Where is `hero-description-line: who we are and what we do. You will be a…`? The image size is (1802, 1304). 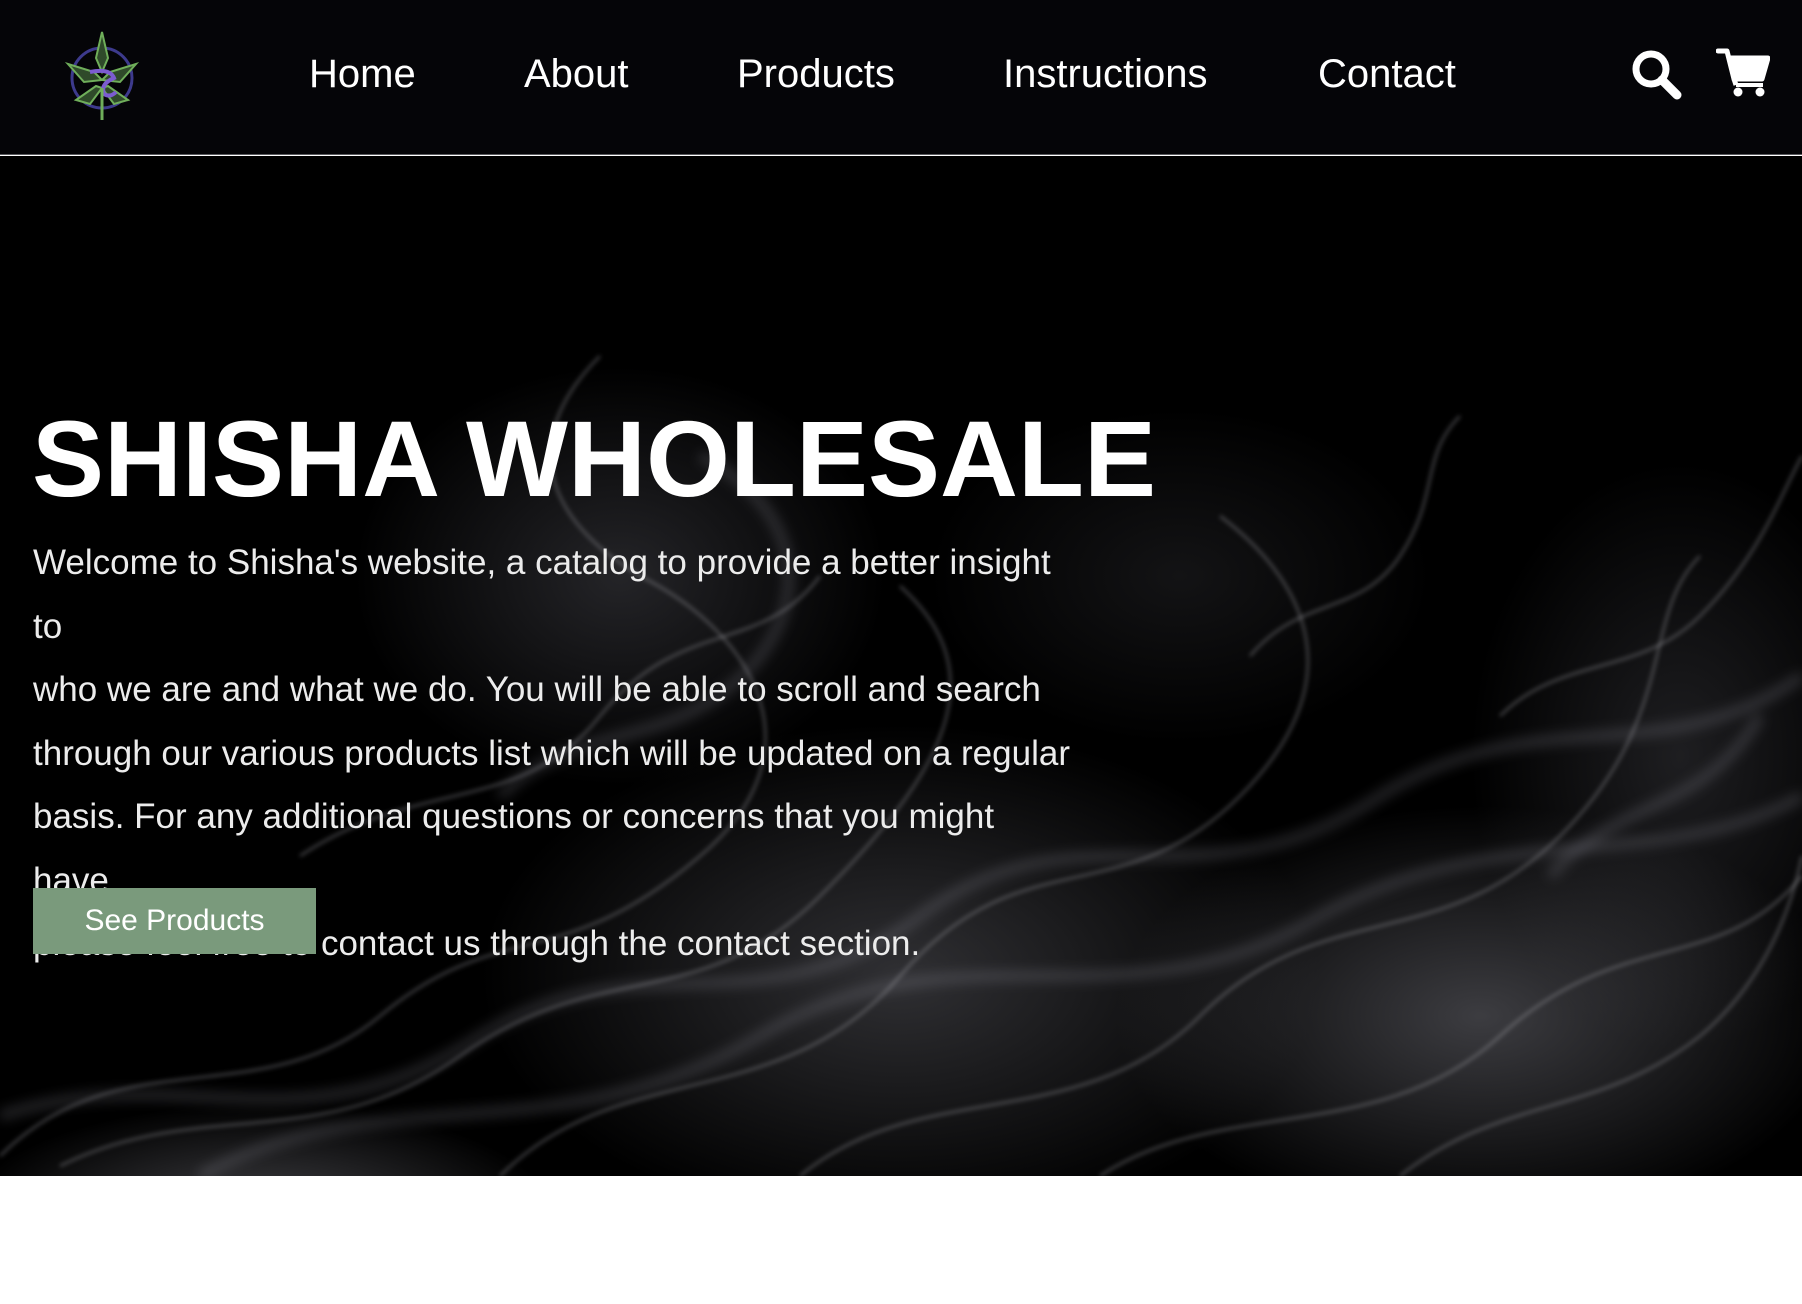 hero-description-line: who we are and what we do. You will be a… is located at coordinates (537, 689).